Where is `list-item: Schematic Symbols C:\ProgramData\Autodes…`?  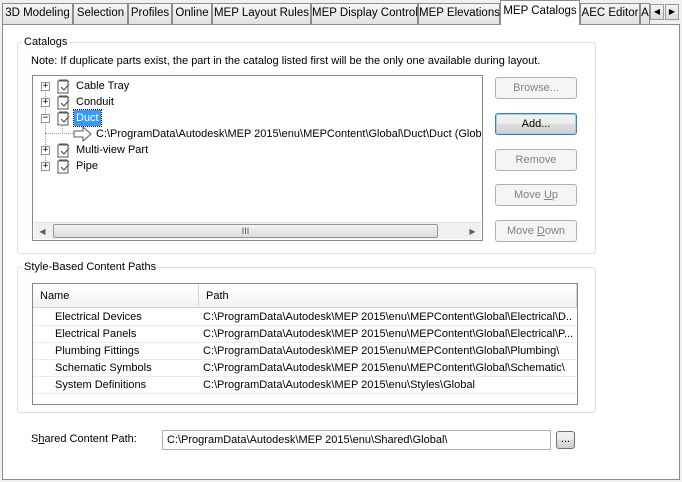
list-item: Schematic Symbols C:\ProgramData\Autodes… is located at coordinates (305, 368).